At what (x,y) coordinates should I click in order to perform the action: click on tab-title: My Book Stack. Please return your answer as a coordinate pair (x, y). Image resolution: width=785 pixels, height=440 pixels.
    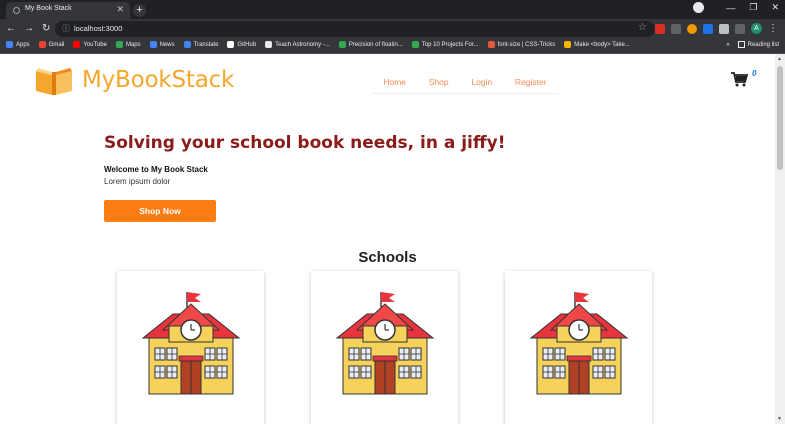
    Looking at the image, I should click on (48, 8).